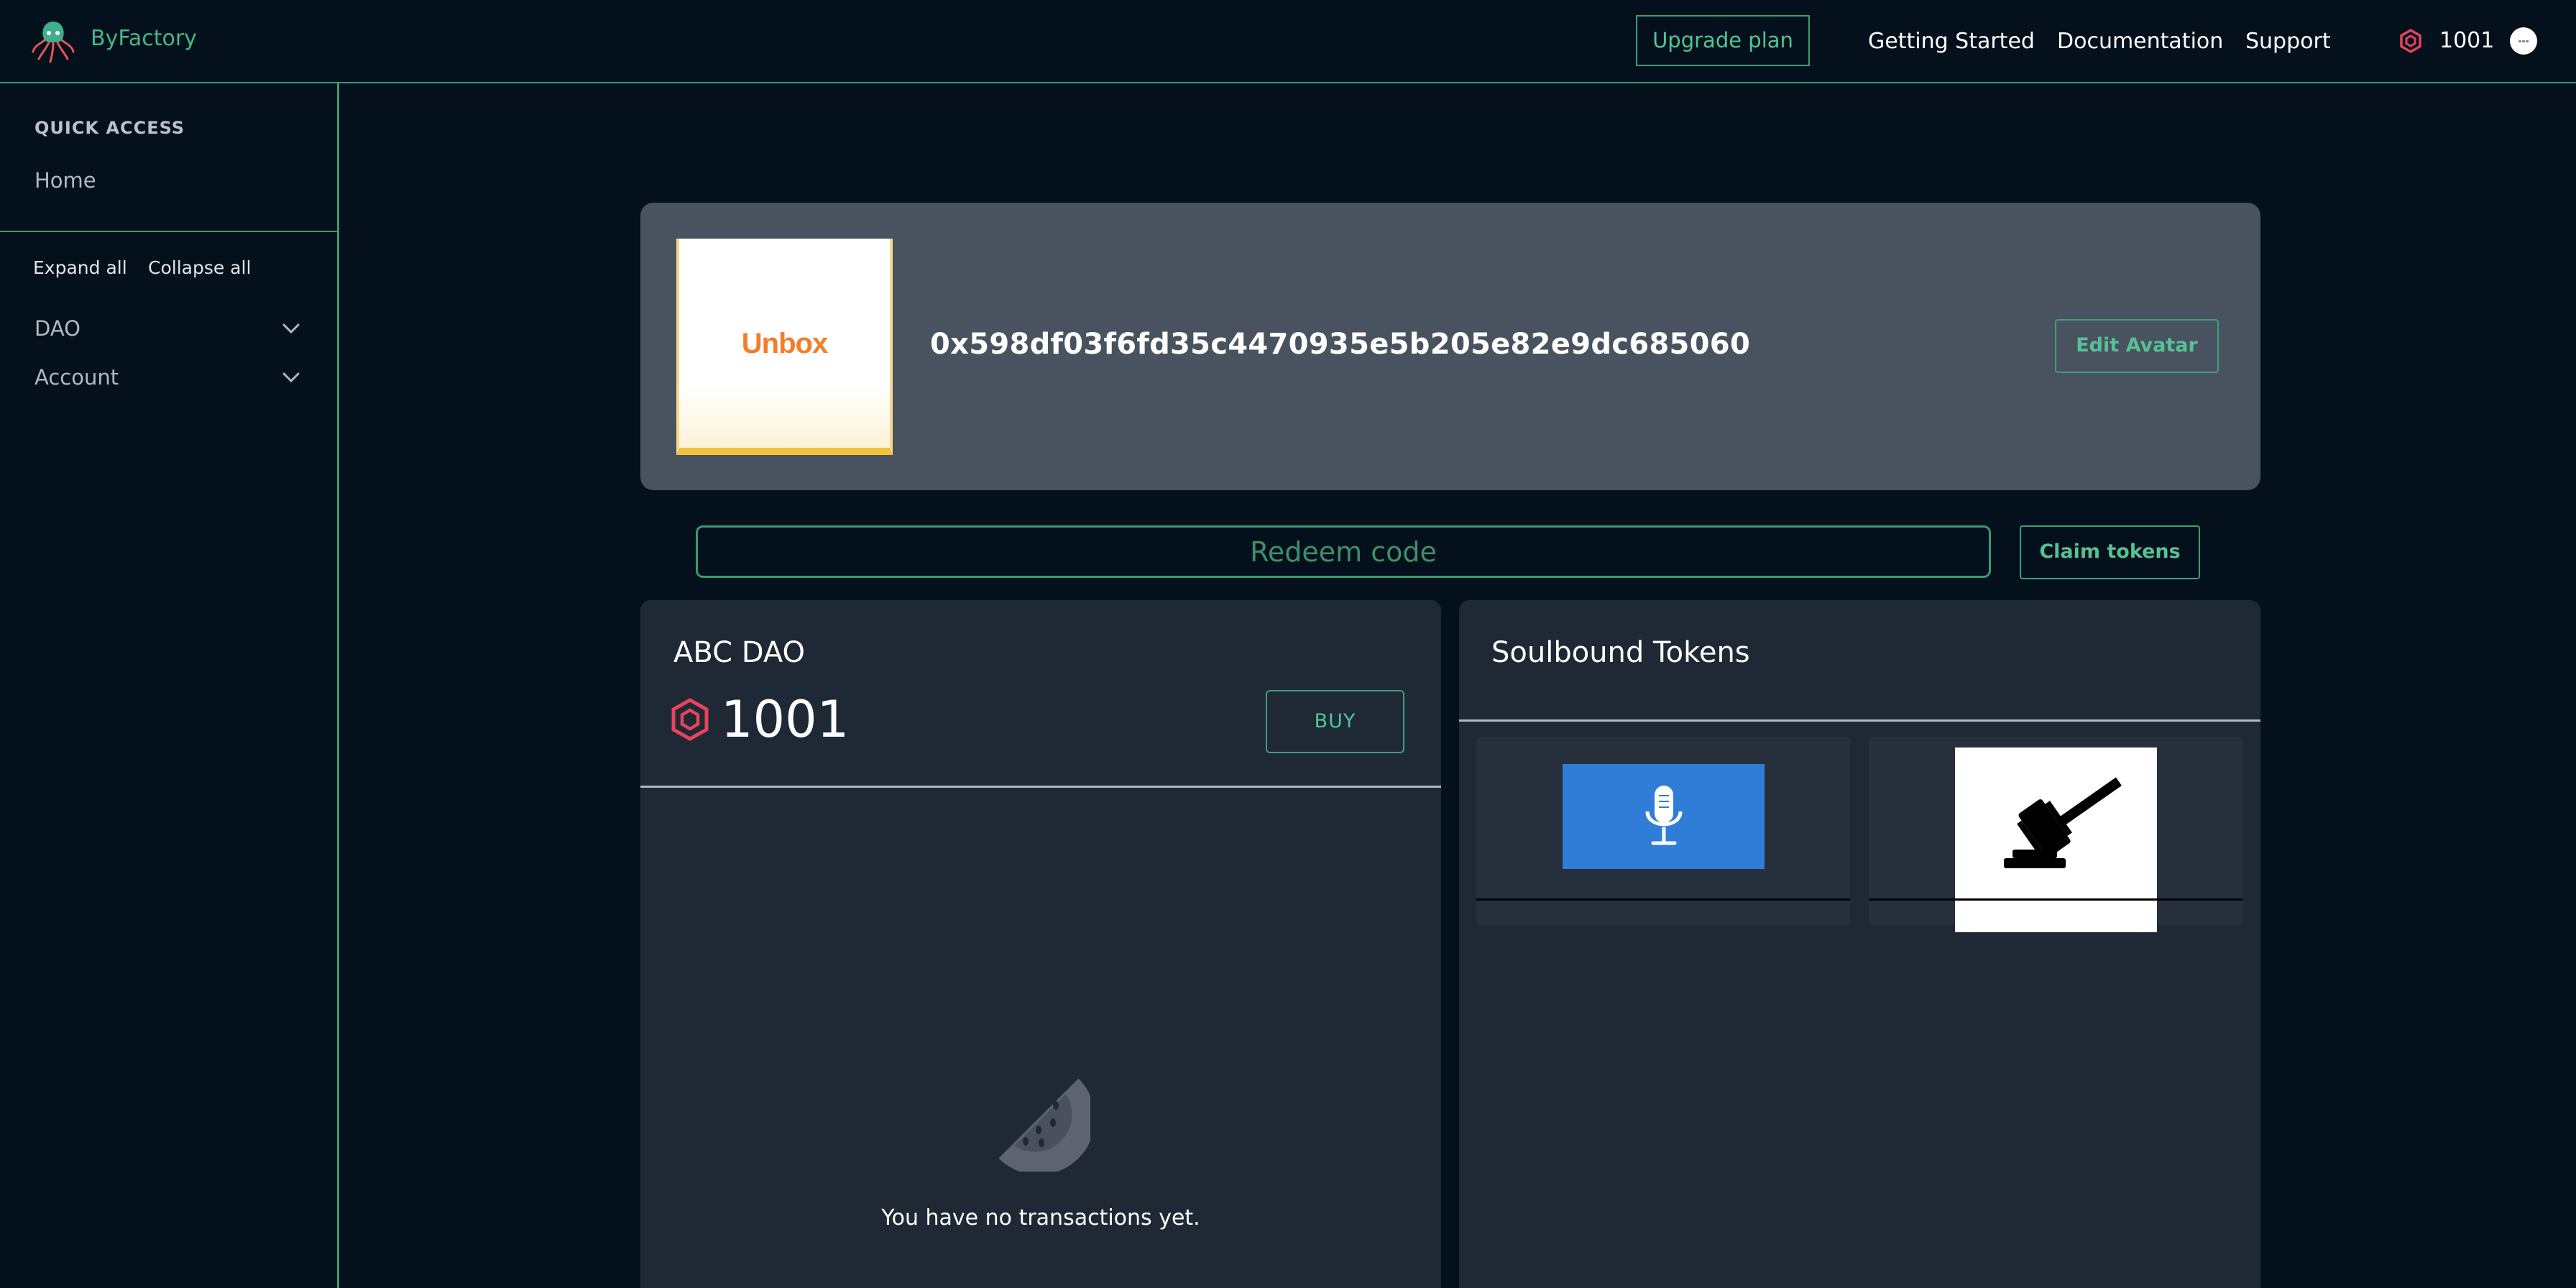 This screenshot has height=1288, width=2576. Describe the element at coordinates (168, 231) in the screenshot. I see `sidebar-divider` at that location.